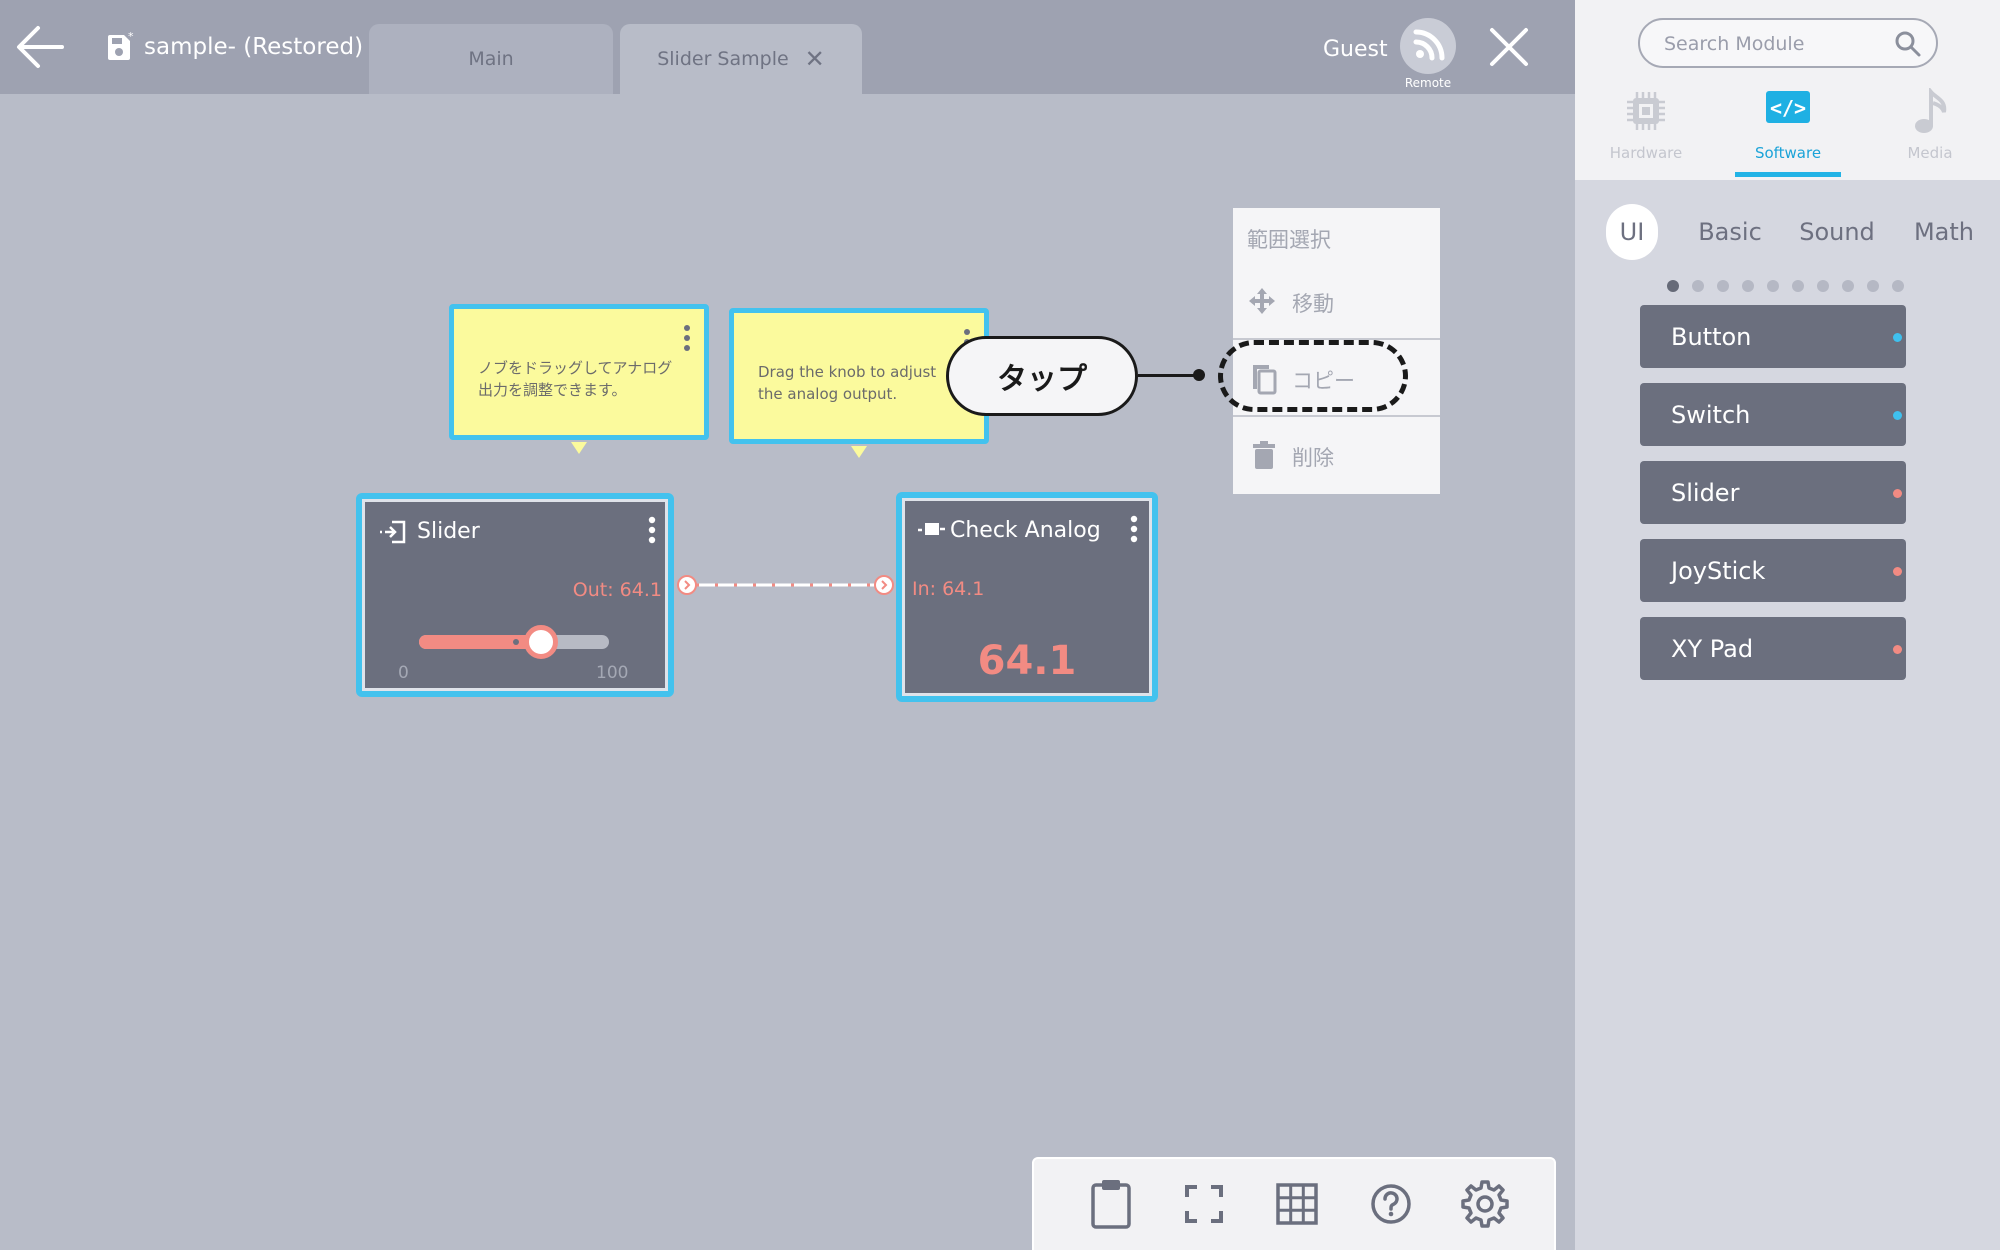 Image resolution: width=2000 pixels, height=1250 pixels. I want to click on grid-button, so click(1297, 1204).